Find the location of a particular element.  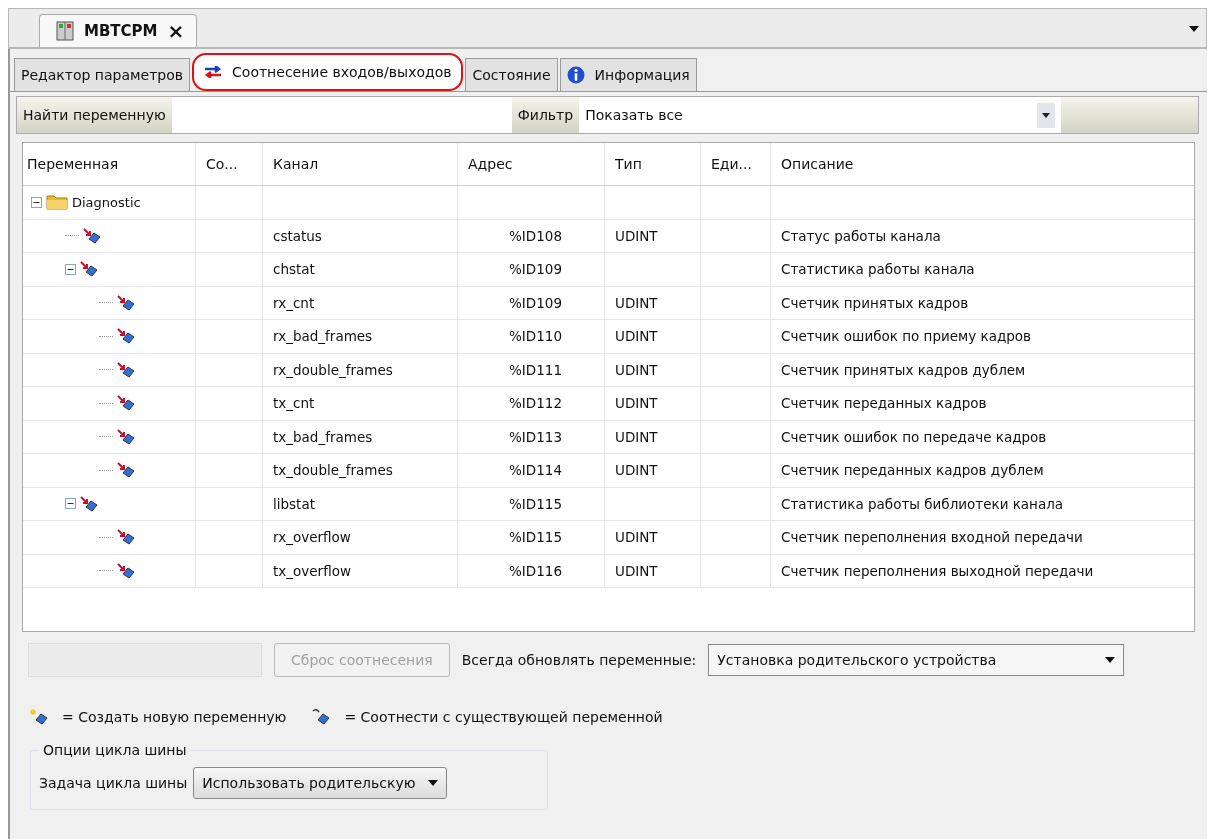

table-cell: Счетчик переполнения выходной передачи is located at coordinates (937, 570).